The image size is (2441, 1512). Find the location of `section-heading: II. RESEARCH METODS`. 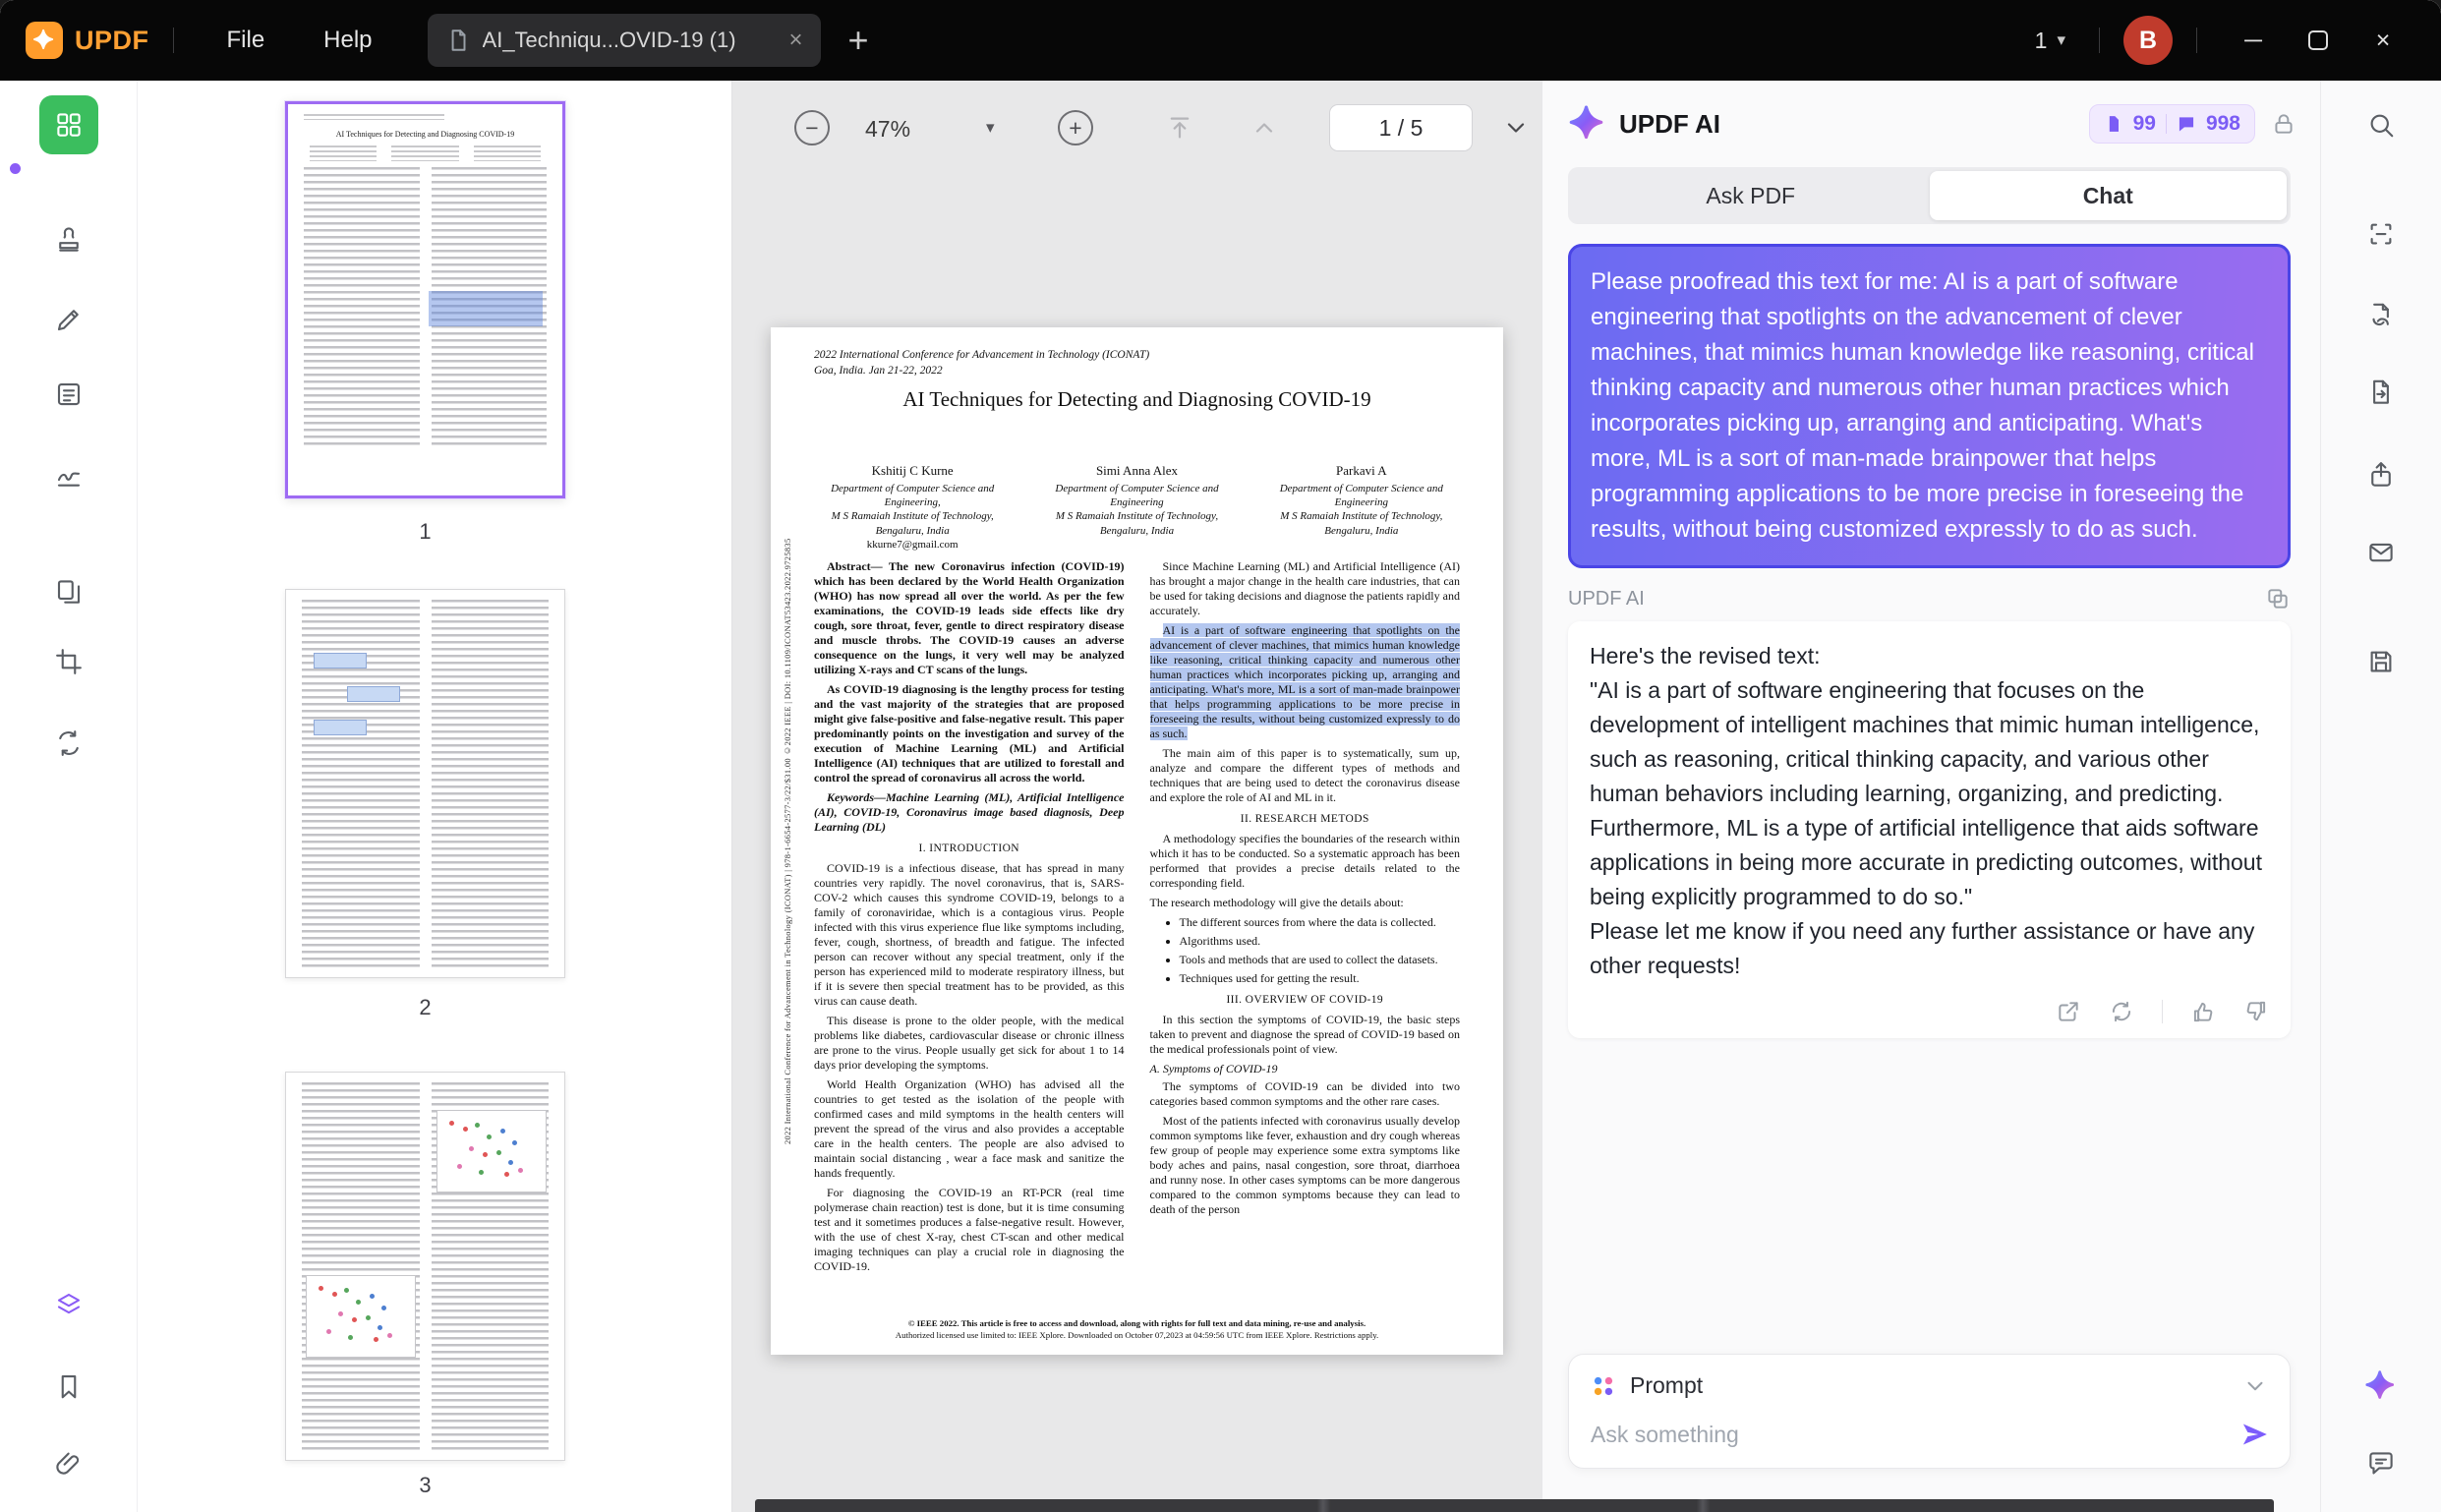

section-heading: II. RESEARCH METODS is located at coordinates (1304, 819).